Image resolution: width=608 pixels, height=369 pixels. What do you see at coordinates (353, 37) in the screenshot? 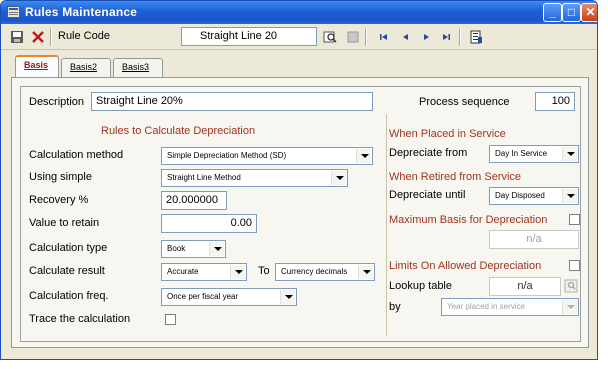
I see `copy-icon` at bounding box center [353, 37].